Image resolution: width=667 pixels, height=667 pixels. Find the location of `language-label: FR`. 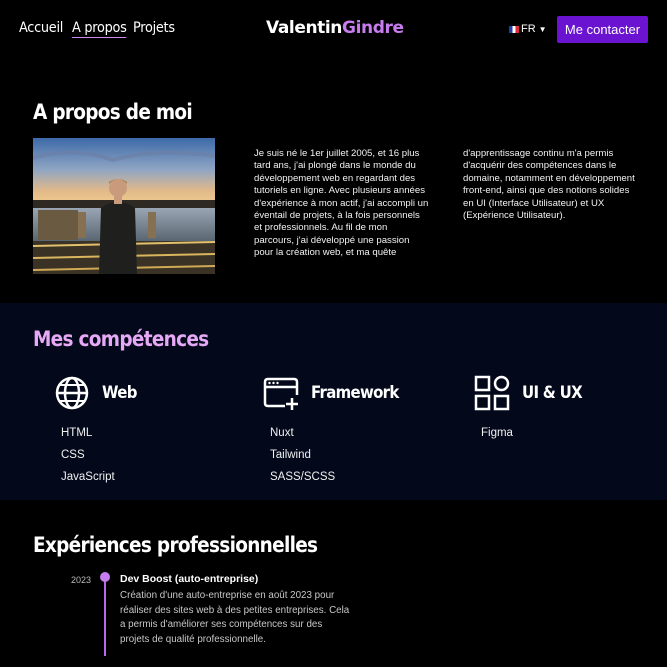

language-label: FR is located at coordinates (528, 29).